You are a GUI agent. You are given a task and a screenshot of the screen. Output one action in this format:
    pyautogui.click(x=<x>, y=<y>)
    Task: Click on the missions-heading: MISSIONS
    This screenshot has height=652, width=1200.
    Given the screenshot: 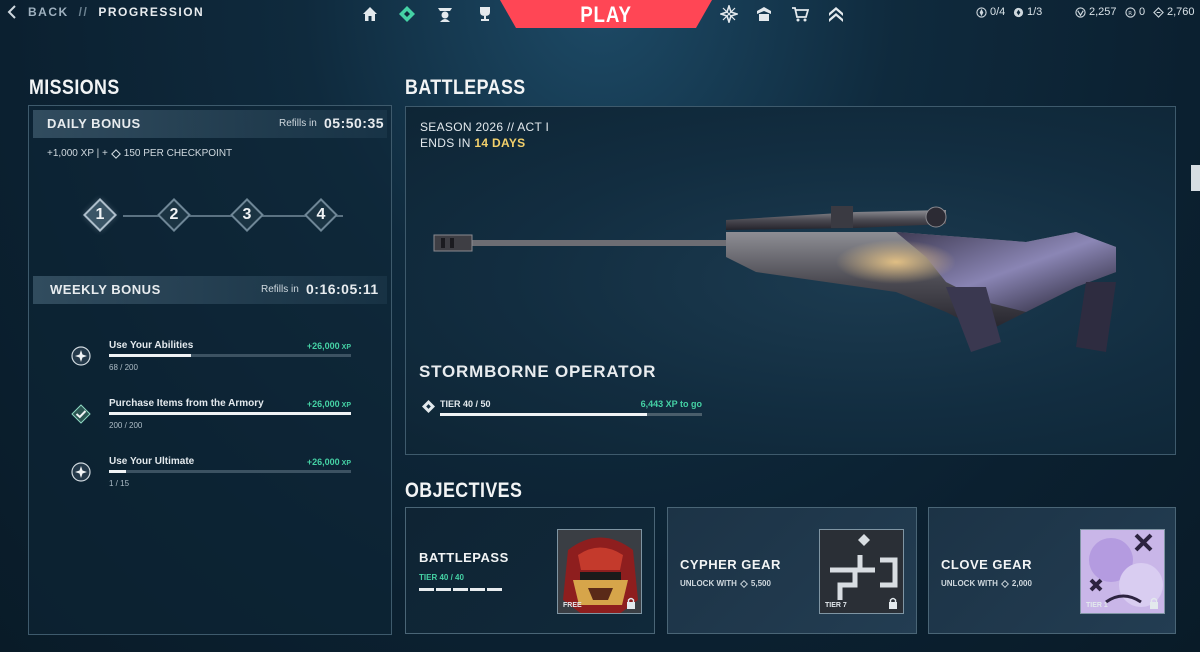 What is the action you would take?
    pyautogui.click(x=74, y=87)
    